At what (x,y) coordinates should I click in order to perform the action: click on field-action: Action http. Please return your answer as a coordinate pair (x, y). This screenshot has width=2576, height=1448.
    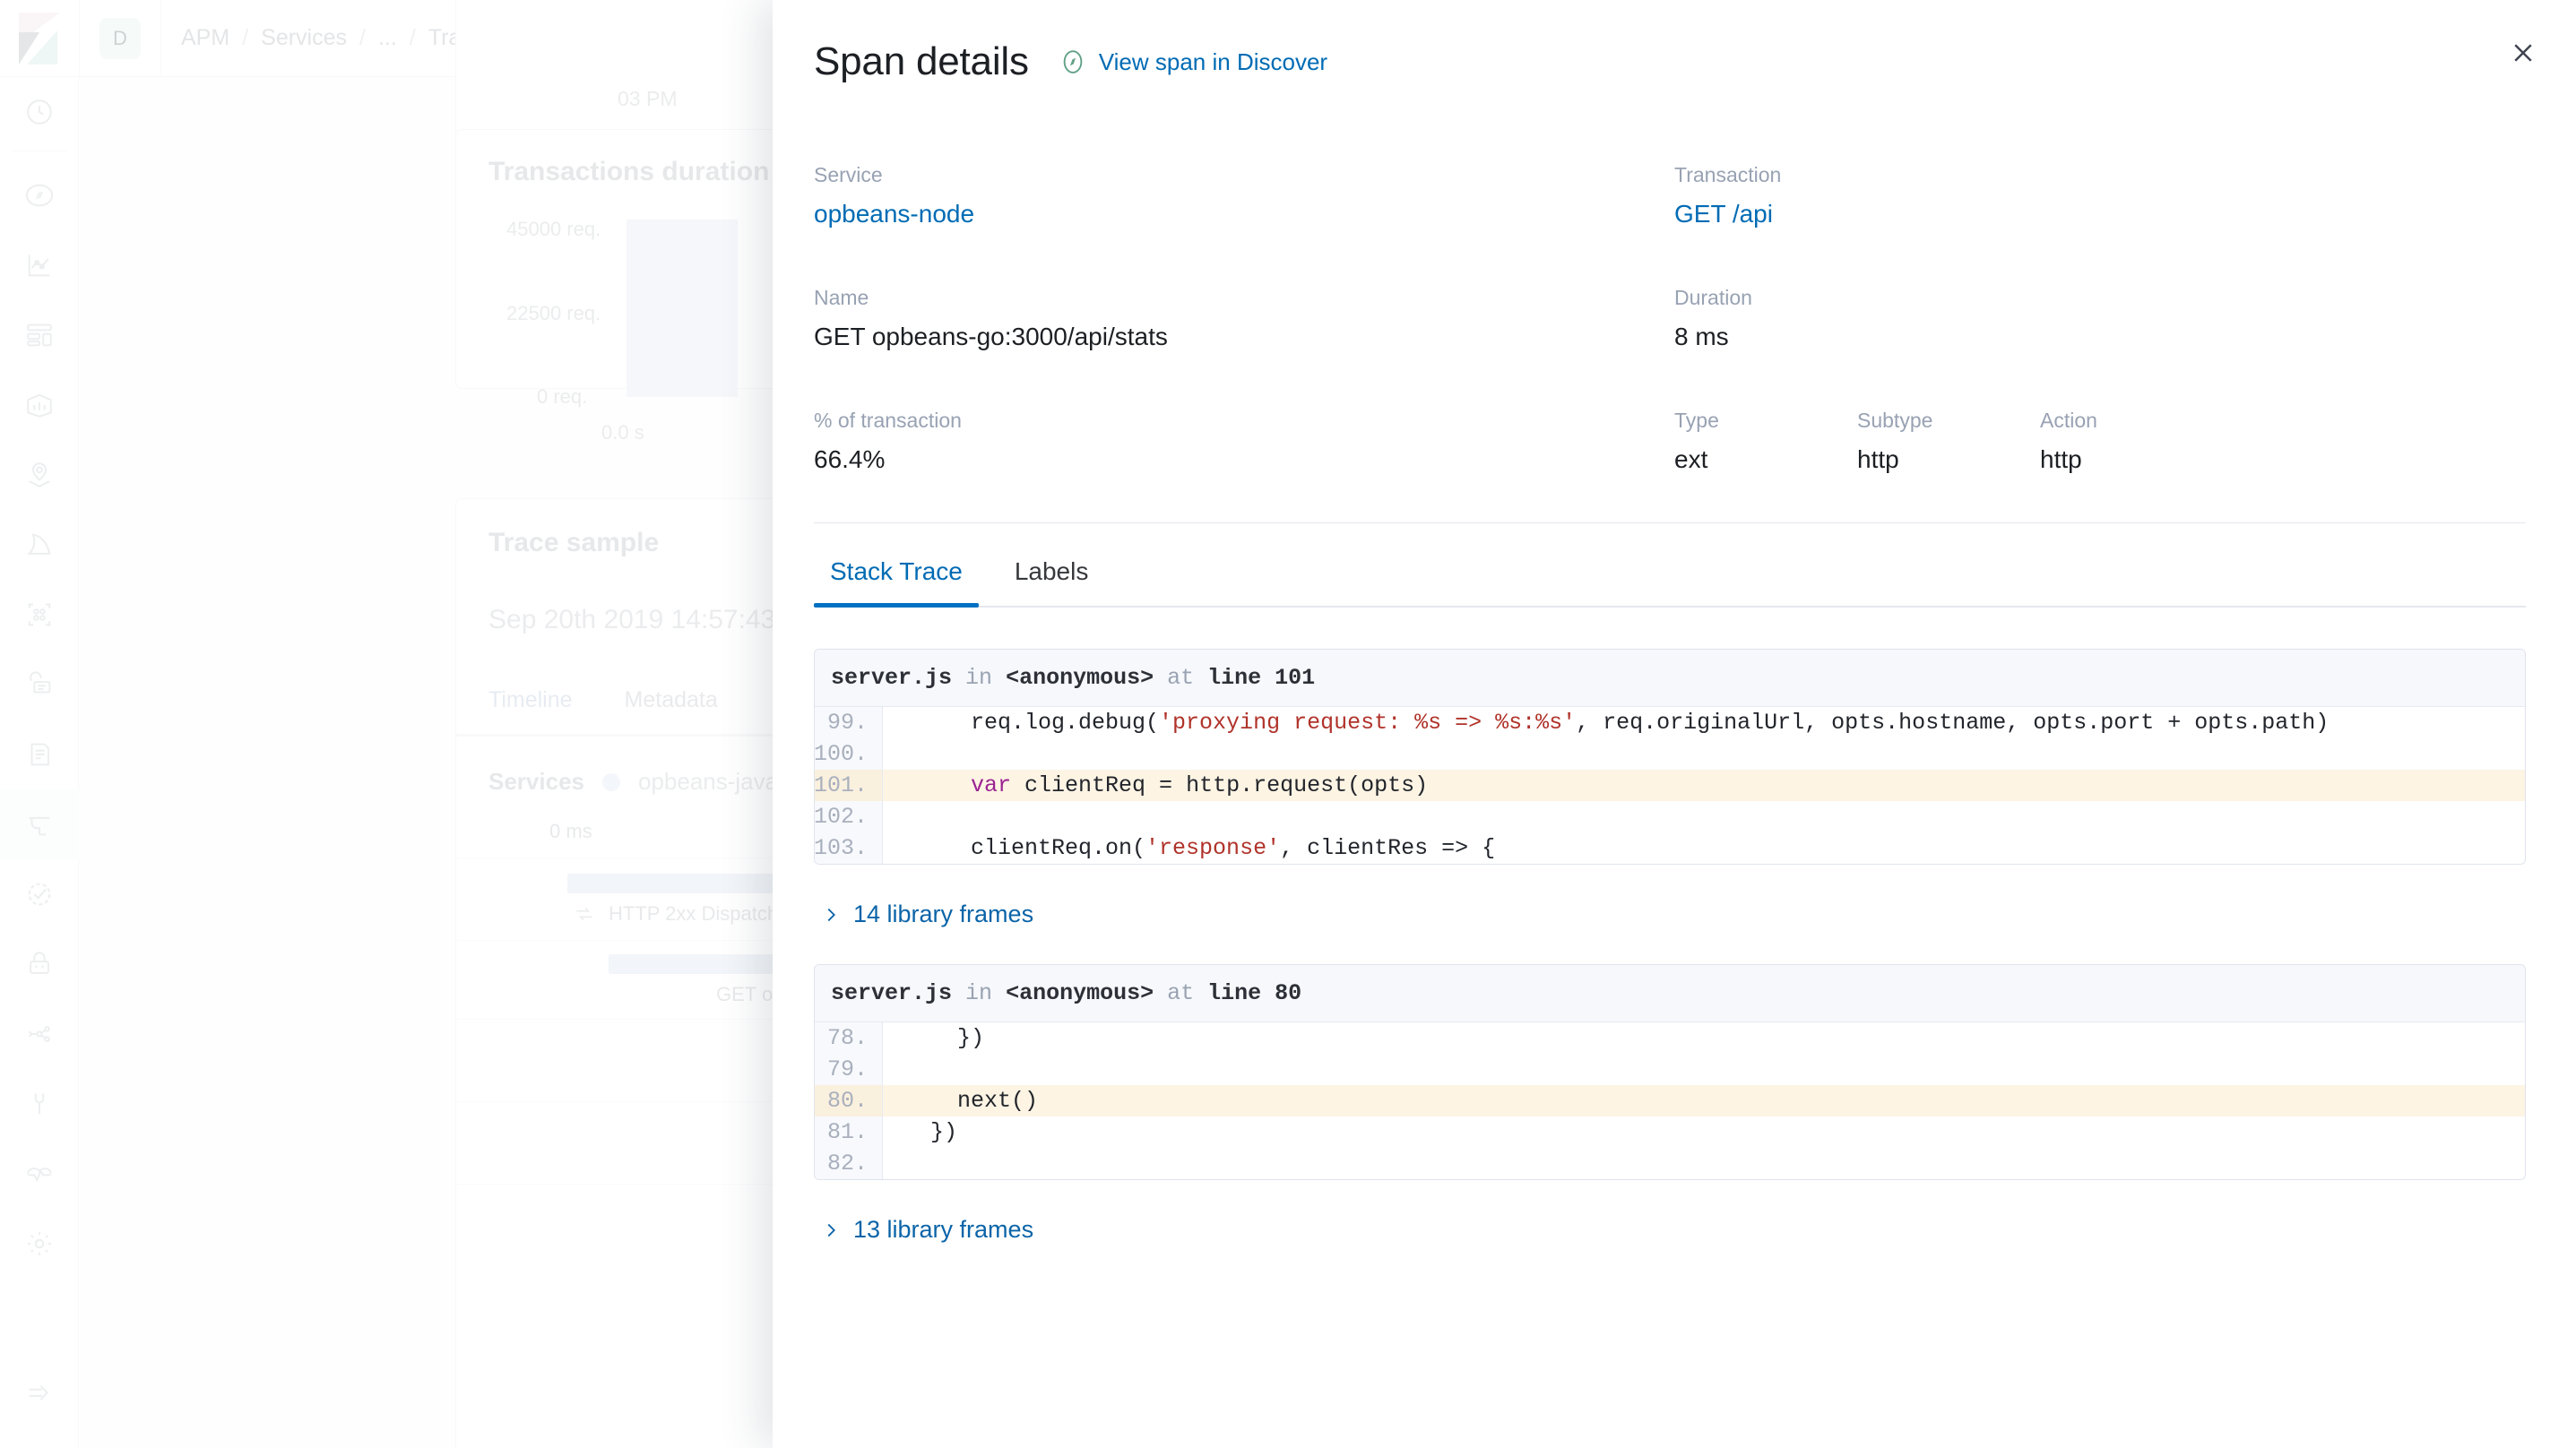
    Looking at the image, I should click on (2068, 441).